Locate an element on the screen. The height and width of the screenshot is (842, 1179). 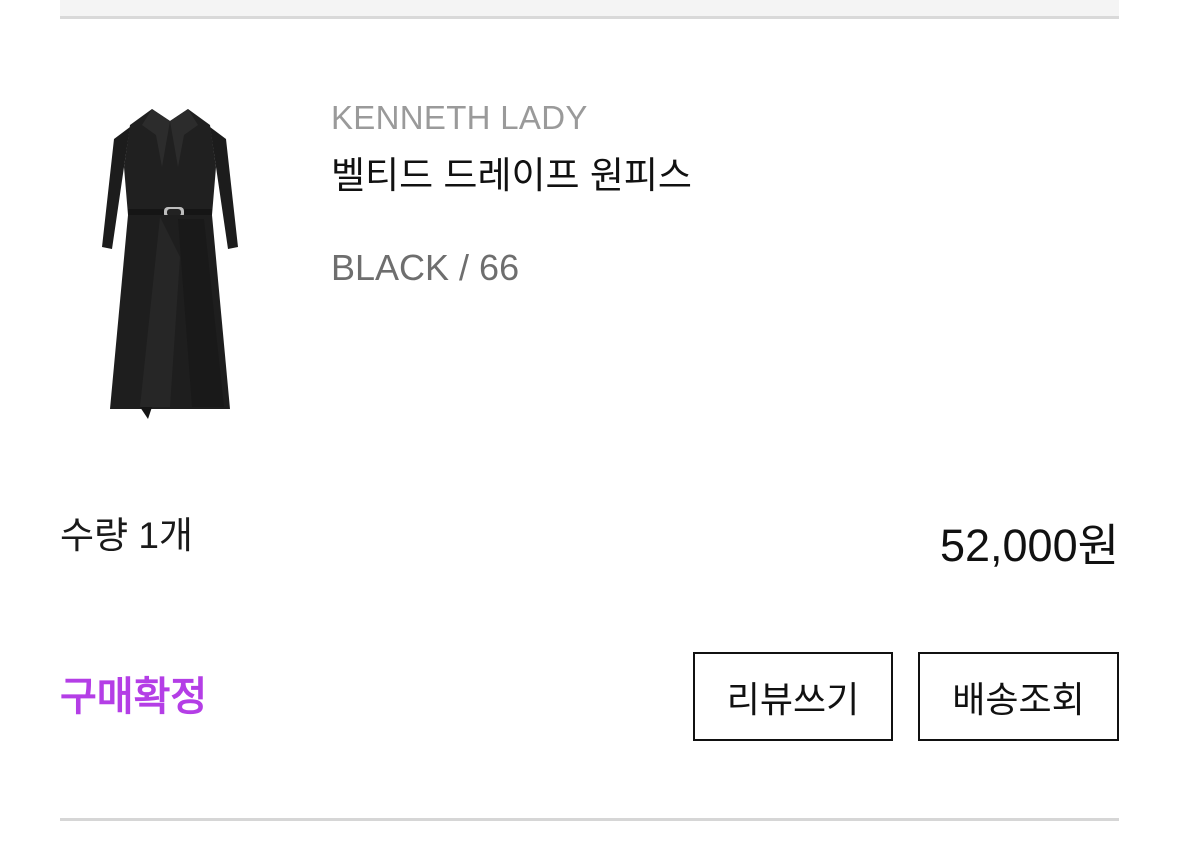
product-thumbnail is located at coordinates (170, 264).